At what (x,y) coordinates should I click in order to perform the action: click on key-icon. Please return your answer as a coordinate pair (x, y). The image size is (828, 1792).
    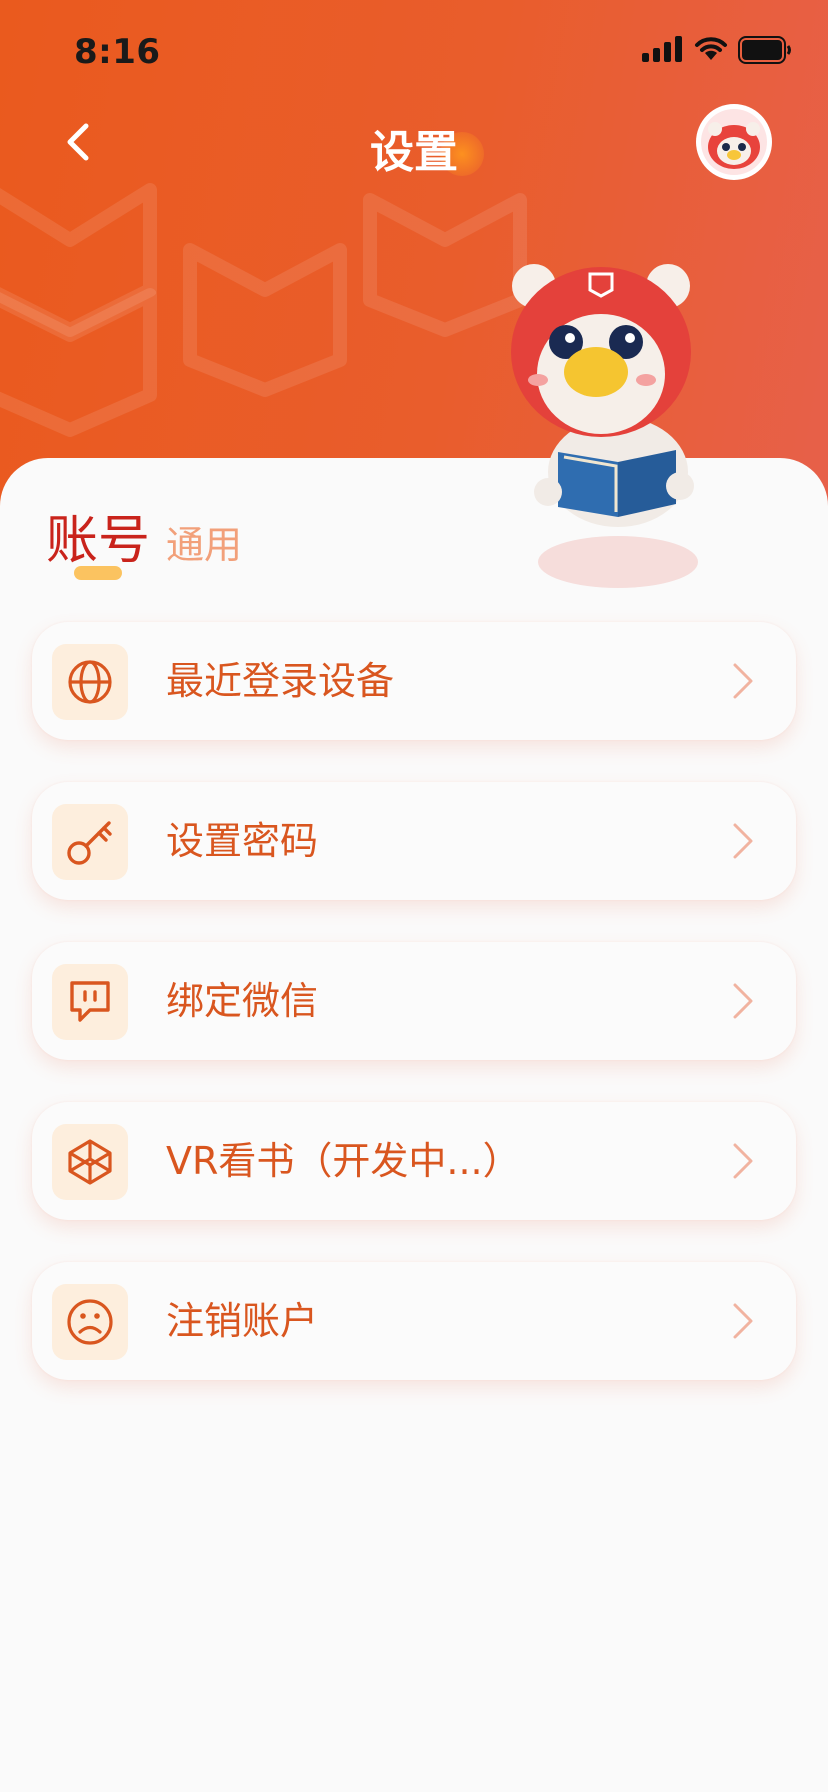
    Looking at the image, I should click on (89, 843).